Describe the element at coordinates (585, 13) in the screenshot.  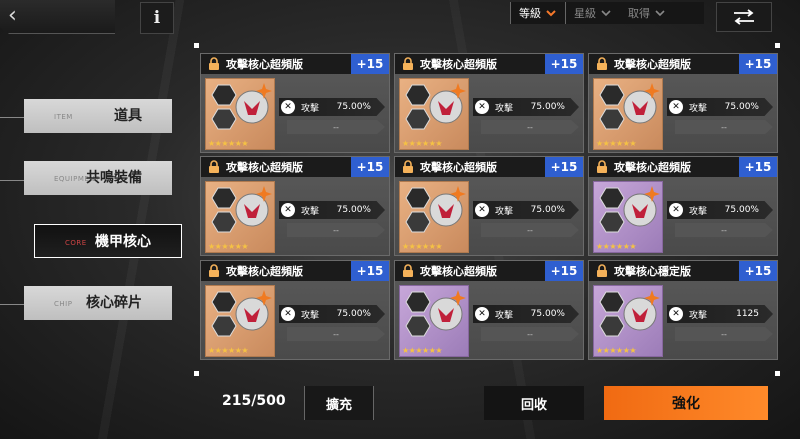
I see `sort-tab-label: 星級` at that location.